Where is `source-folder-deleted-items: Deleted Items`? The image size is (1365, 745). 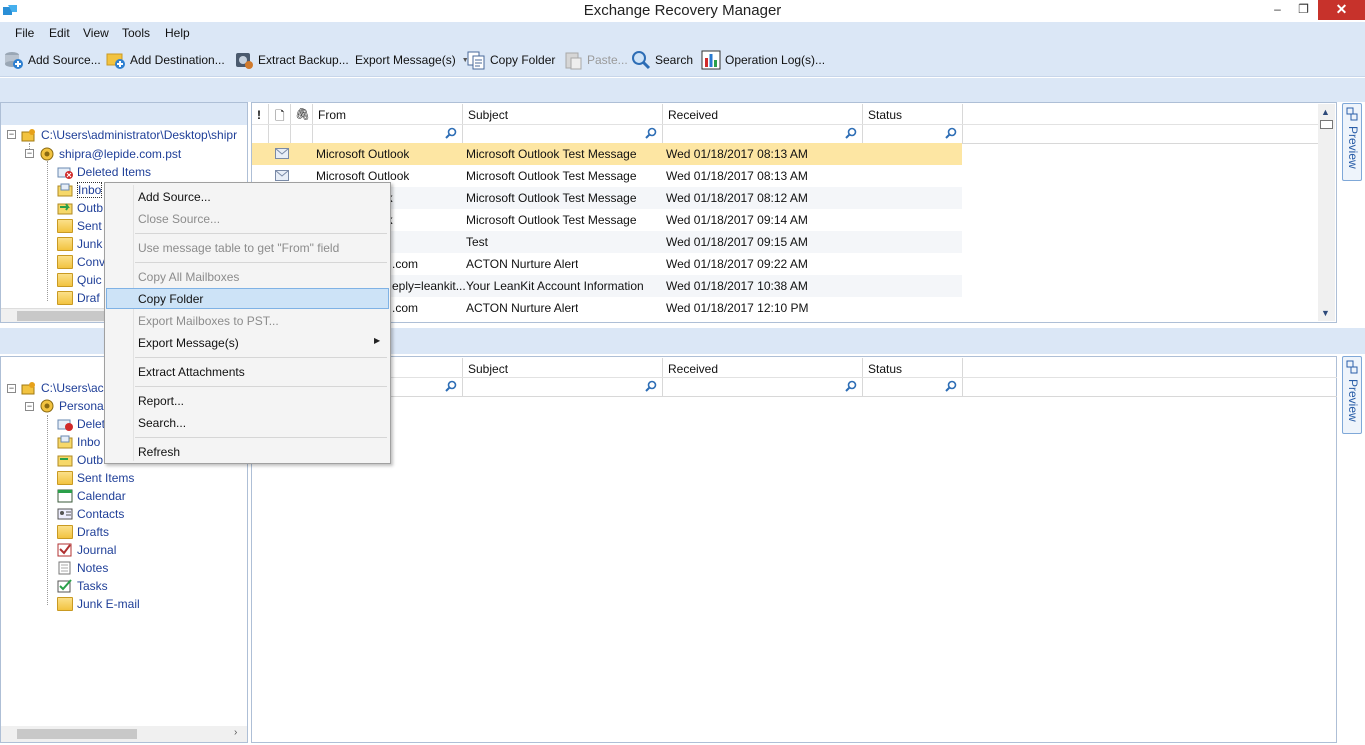
source-folder-deleted-items: Deleted Items is located at coordinates (104, 172).